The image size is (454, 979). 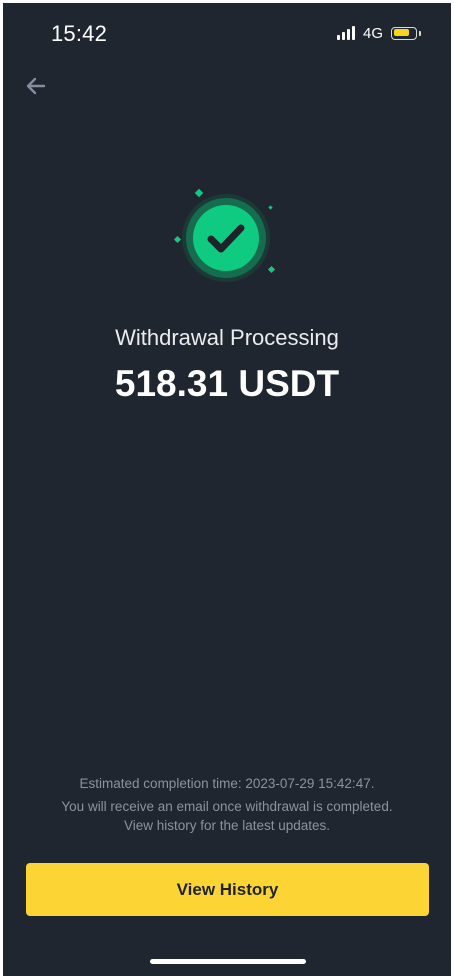 I want to click on arrow-left-icon, so click(x=36, y=86).